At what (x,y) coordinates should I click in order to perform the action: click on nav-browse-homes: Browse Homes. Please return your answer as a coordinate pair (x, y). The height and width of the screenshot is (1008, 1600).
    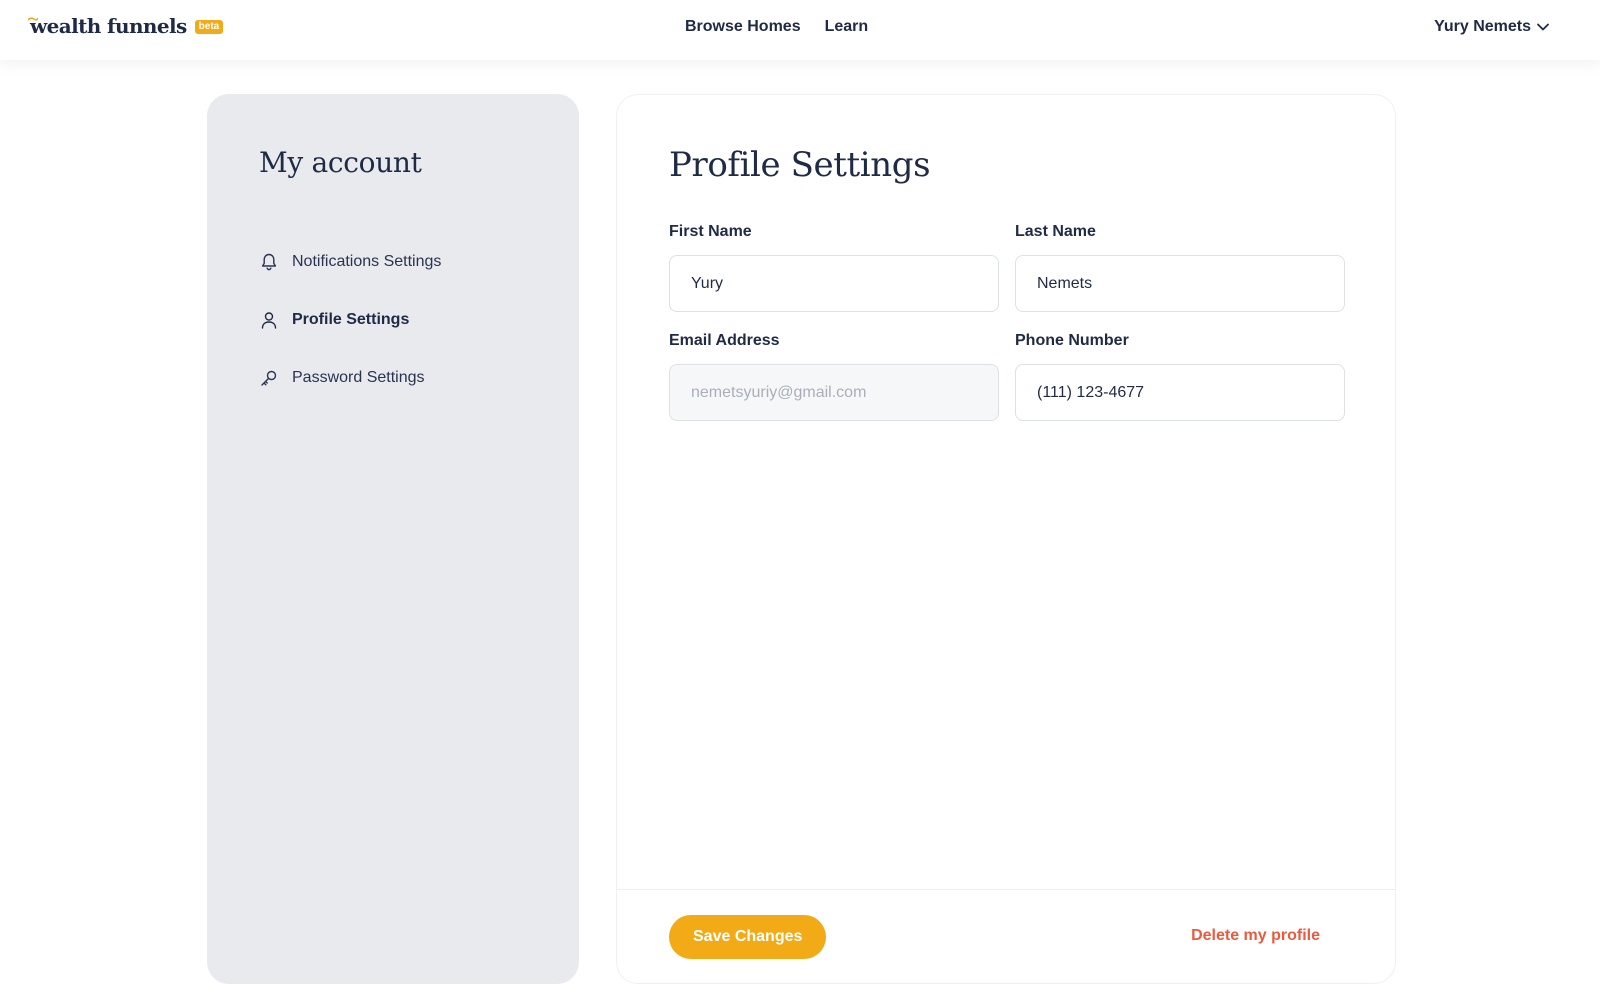
    Looking at the image, I should click on (743, 27).